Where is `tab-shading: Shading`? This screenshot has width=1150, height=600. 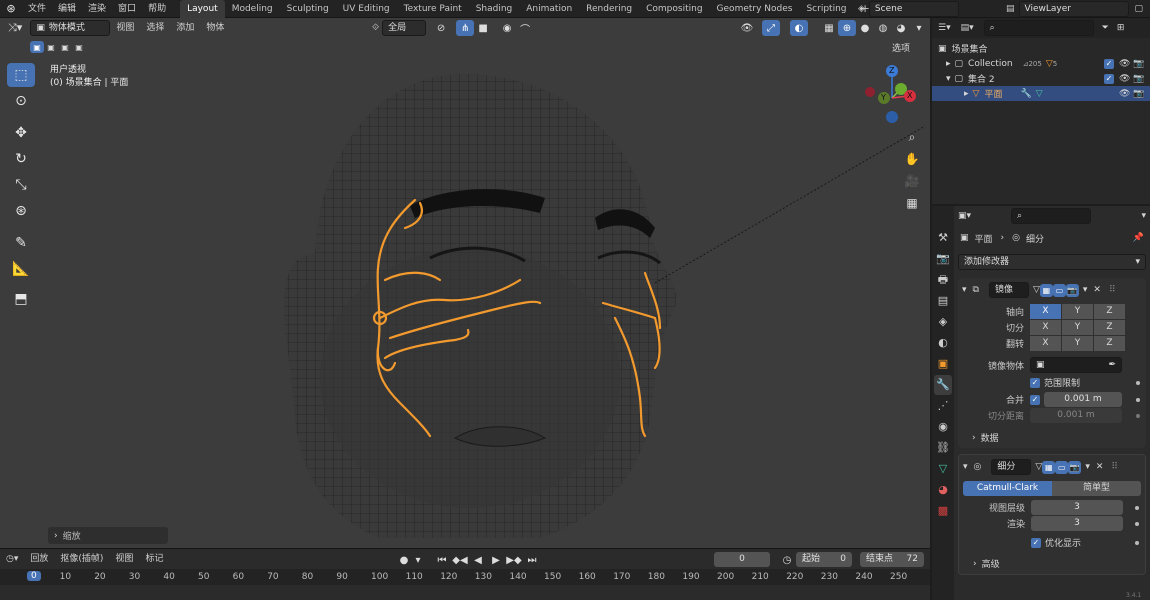 tab-shading: Shading is located at coordinates (494, 9).